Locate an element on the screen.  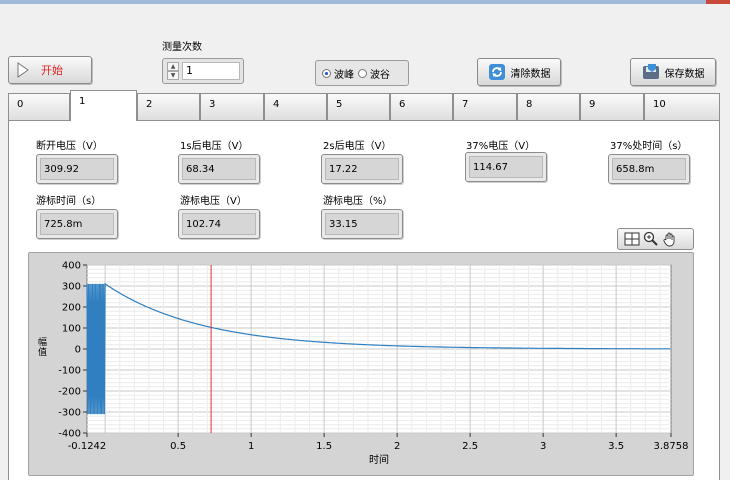
tab-6: 6 is located at coordinates (421, 106).